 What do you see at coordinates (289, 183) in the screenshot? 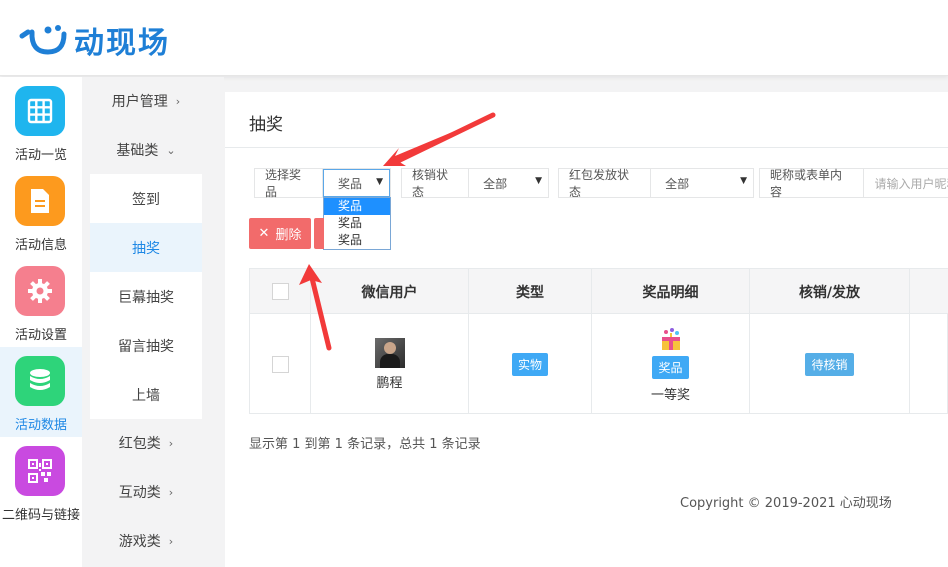
I see `prize-filter-label: 选择奖品` at bounding box center [289, 183].